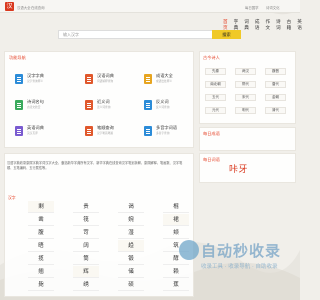 This screenshot has width=320, height=300. Describe the element at coordinates (166, 106) in the screenshot. I see `tool-fanyici: 反义词 反义词查询` at that location.